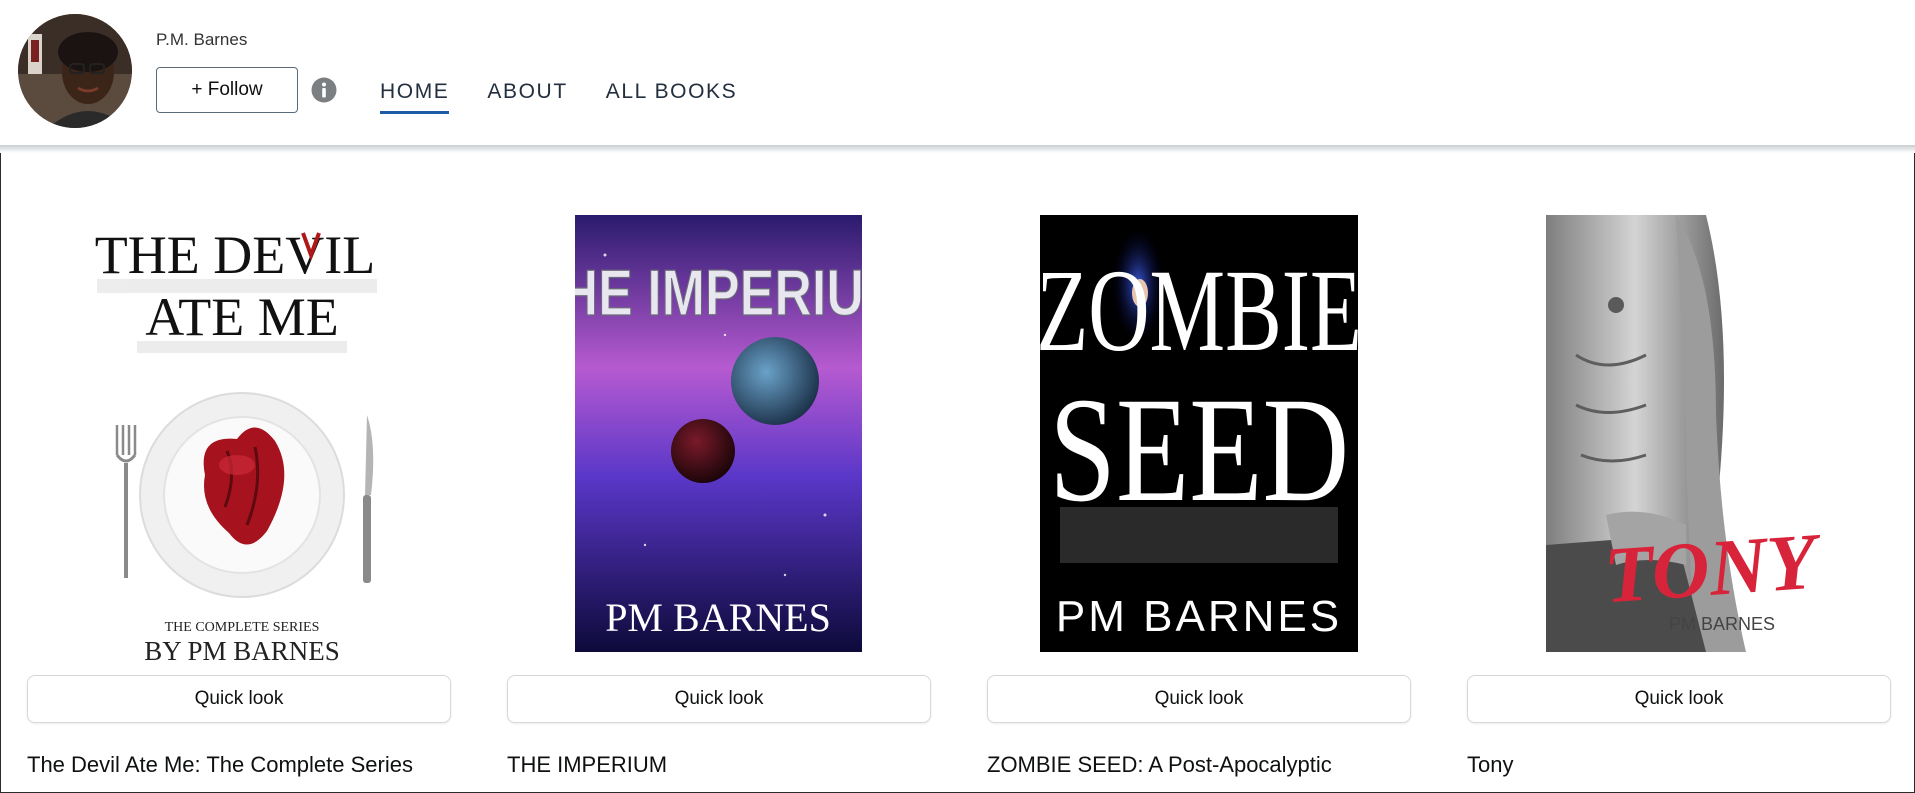 The image size is (1915, 793). I want to click on author-name: P.M. Barnes, so click(201, 40).